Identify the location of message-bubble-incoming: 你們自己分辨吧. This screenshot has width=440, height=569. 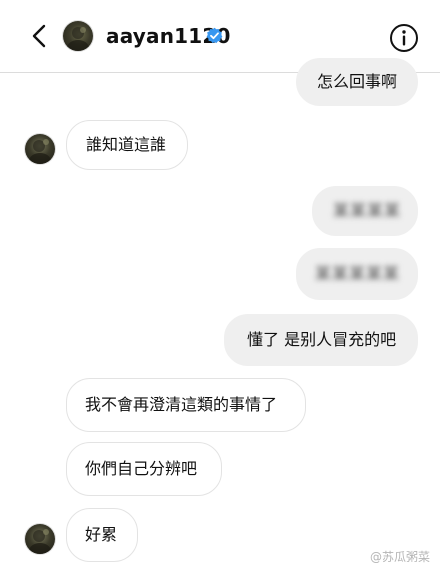
(144, 469).